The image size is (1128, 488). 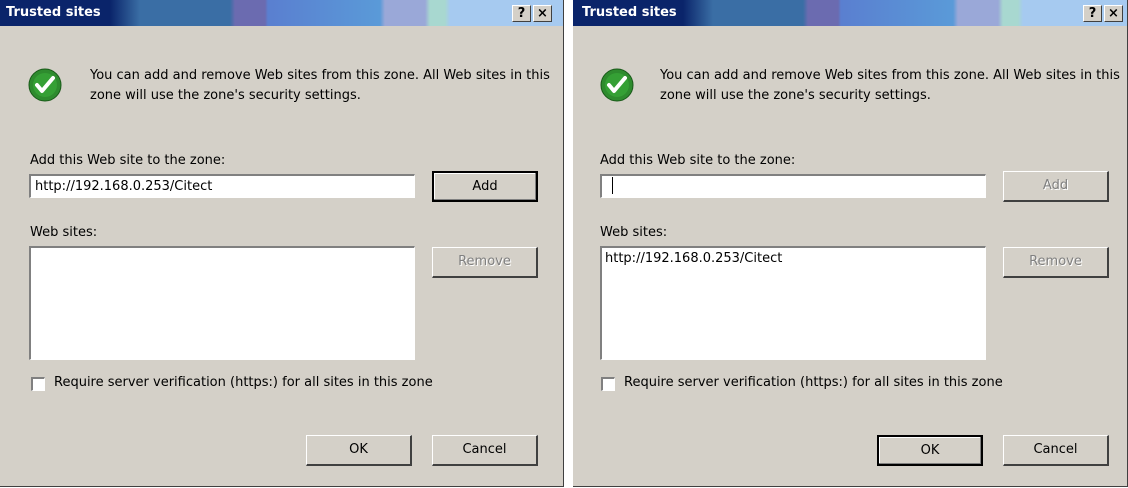 What do you see at coordinates (222, 186) in the screenshot?
I see `add-site-input: http://192.168.0.253/Citect` at bounding box center [222, 186].